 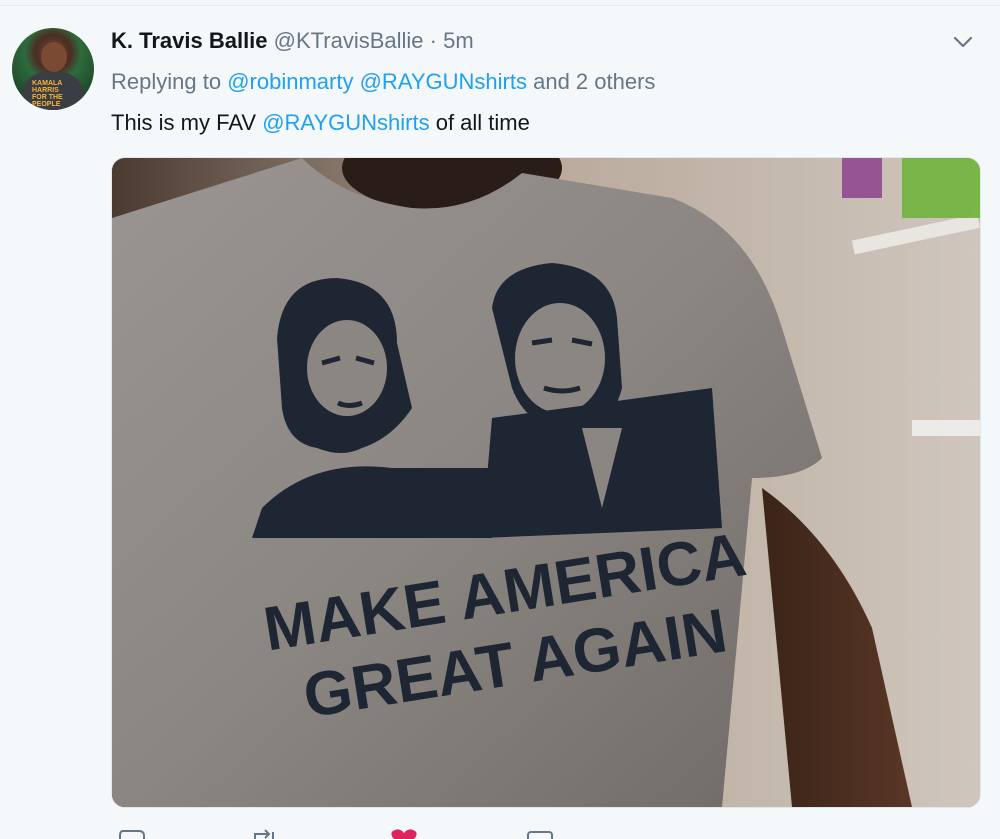 What do you see at coordinates (184, 122) in the screenshot?
I see `tweet-text-before: This is my FAV` at bounding box center [184, 122].